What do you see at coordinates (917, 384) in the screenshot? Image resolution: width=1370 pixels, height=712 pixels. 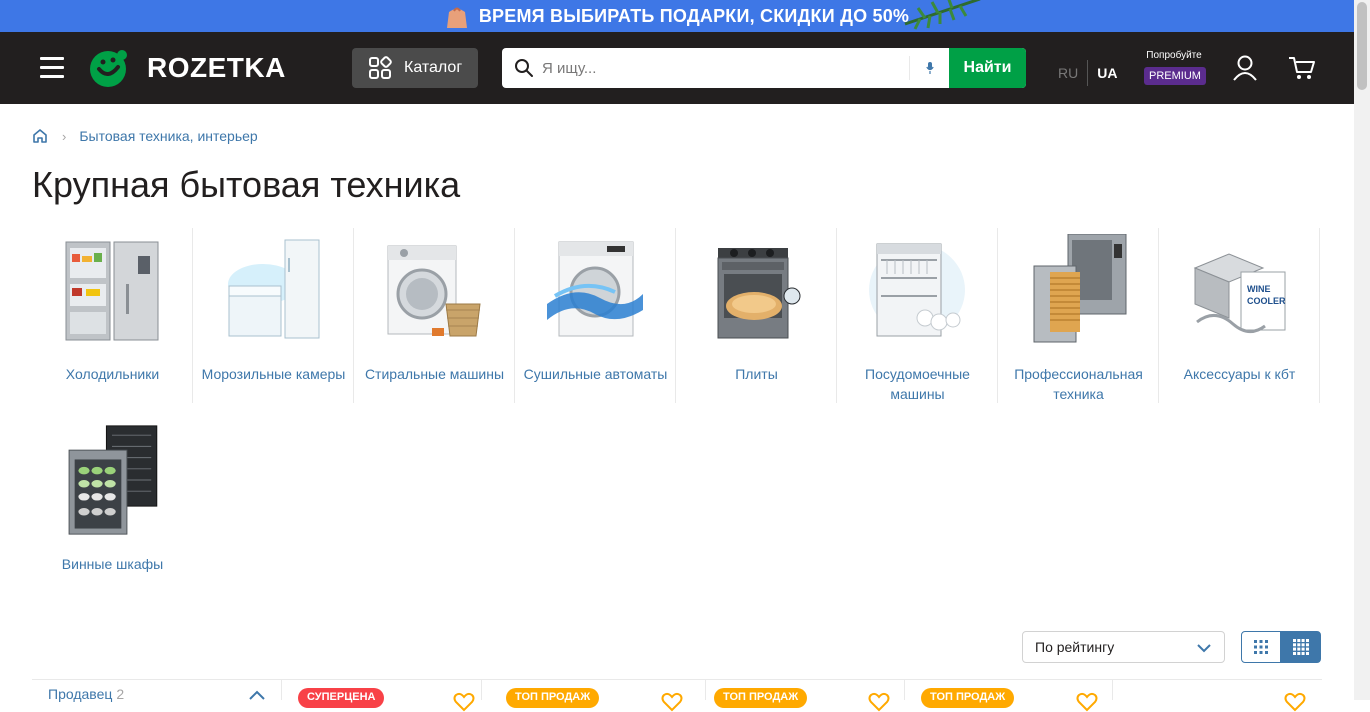 I see `category-label: Посудомоечные машины` at bounding box center [917, 384].